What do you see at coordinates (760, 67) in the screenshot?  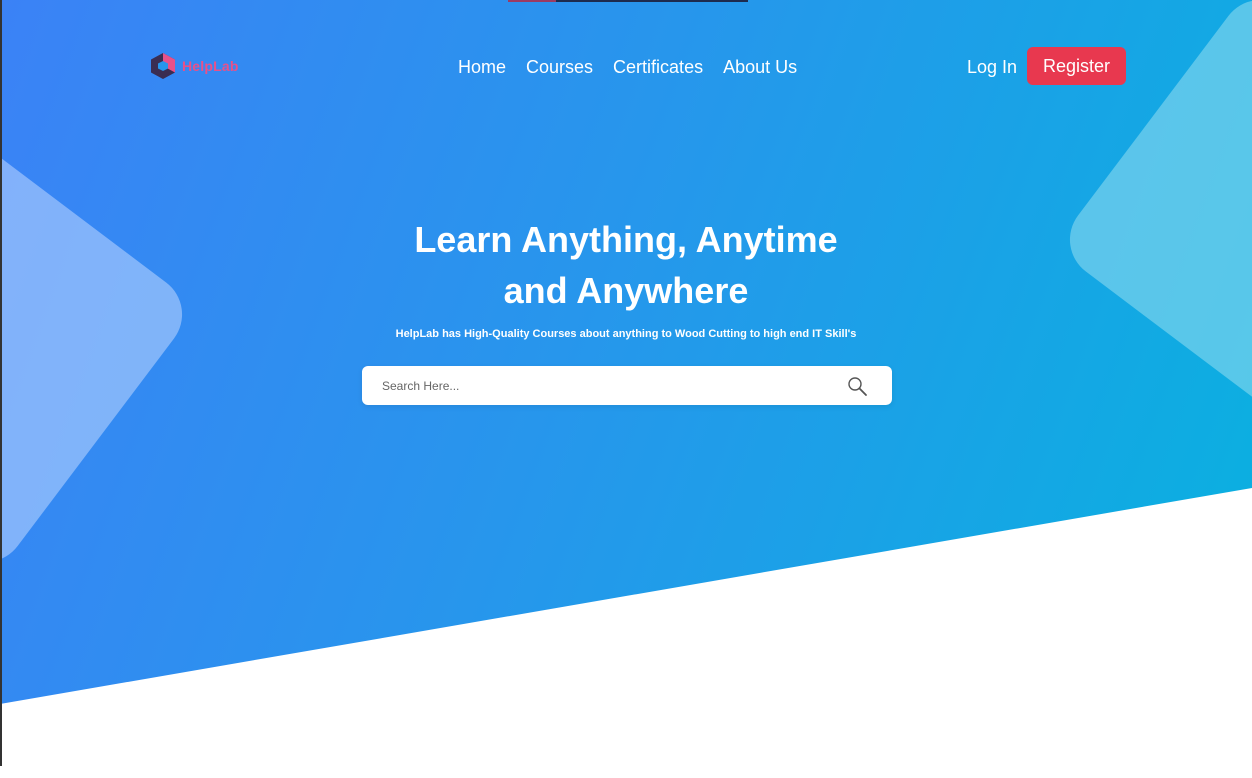 I see `nav-item-about-us: About Us` at bounding box center [760, 67].